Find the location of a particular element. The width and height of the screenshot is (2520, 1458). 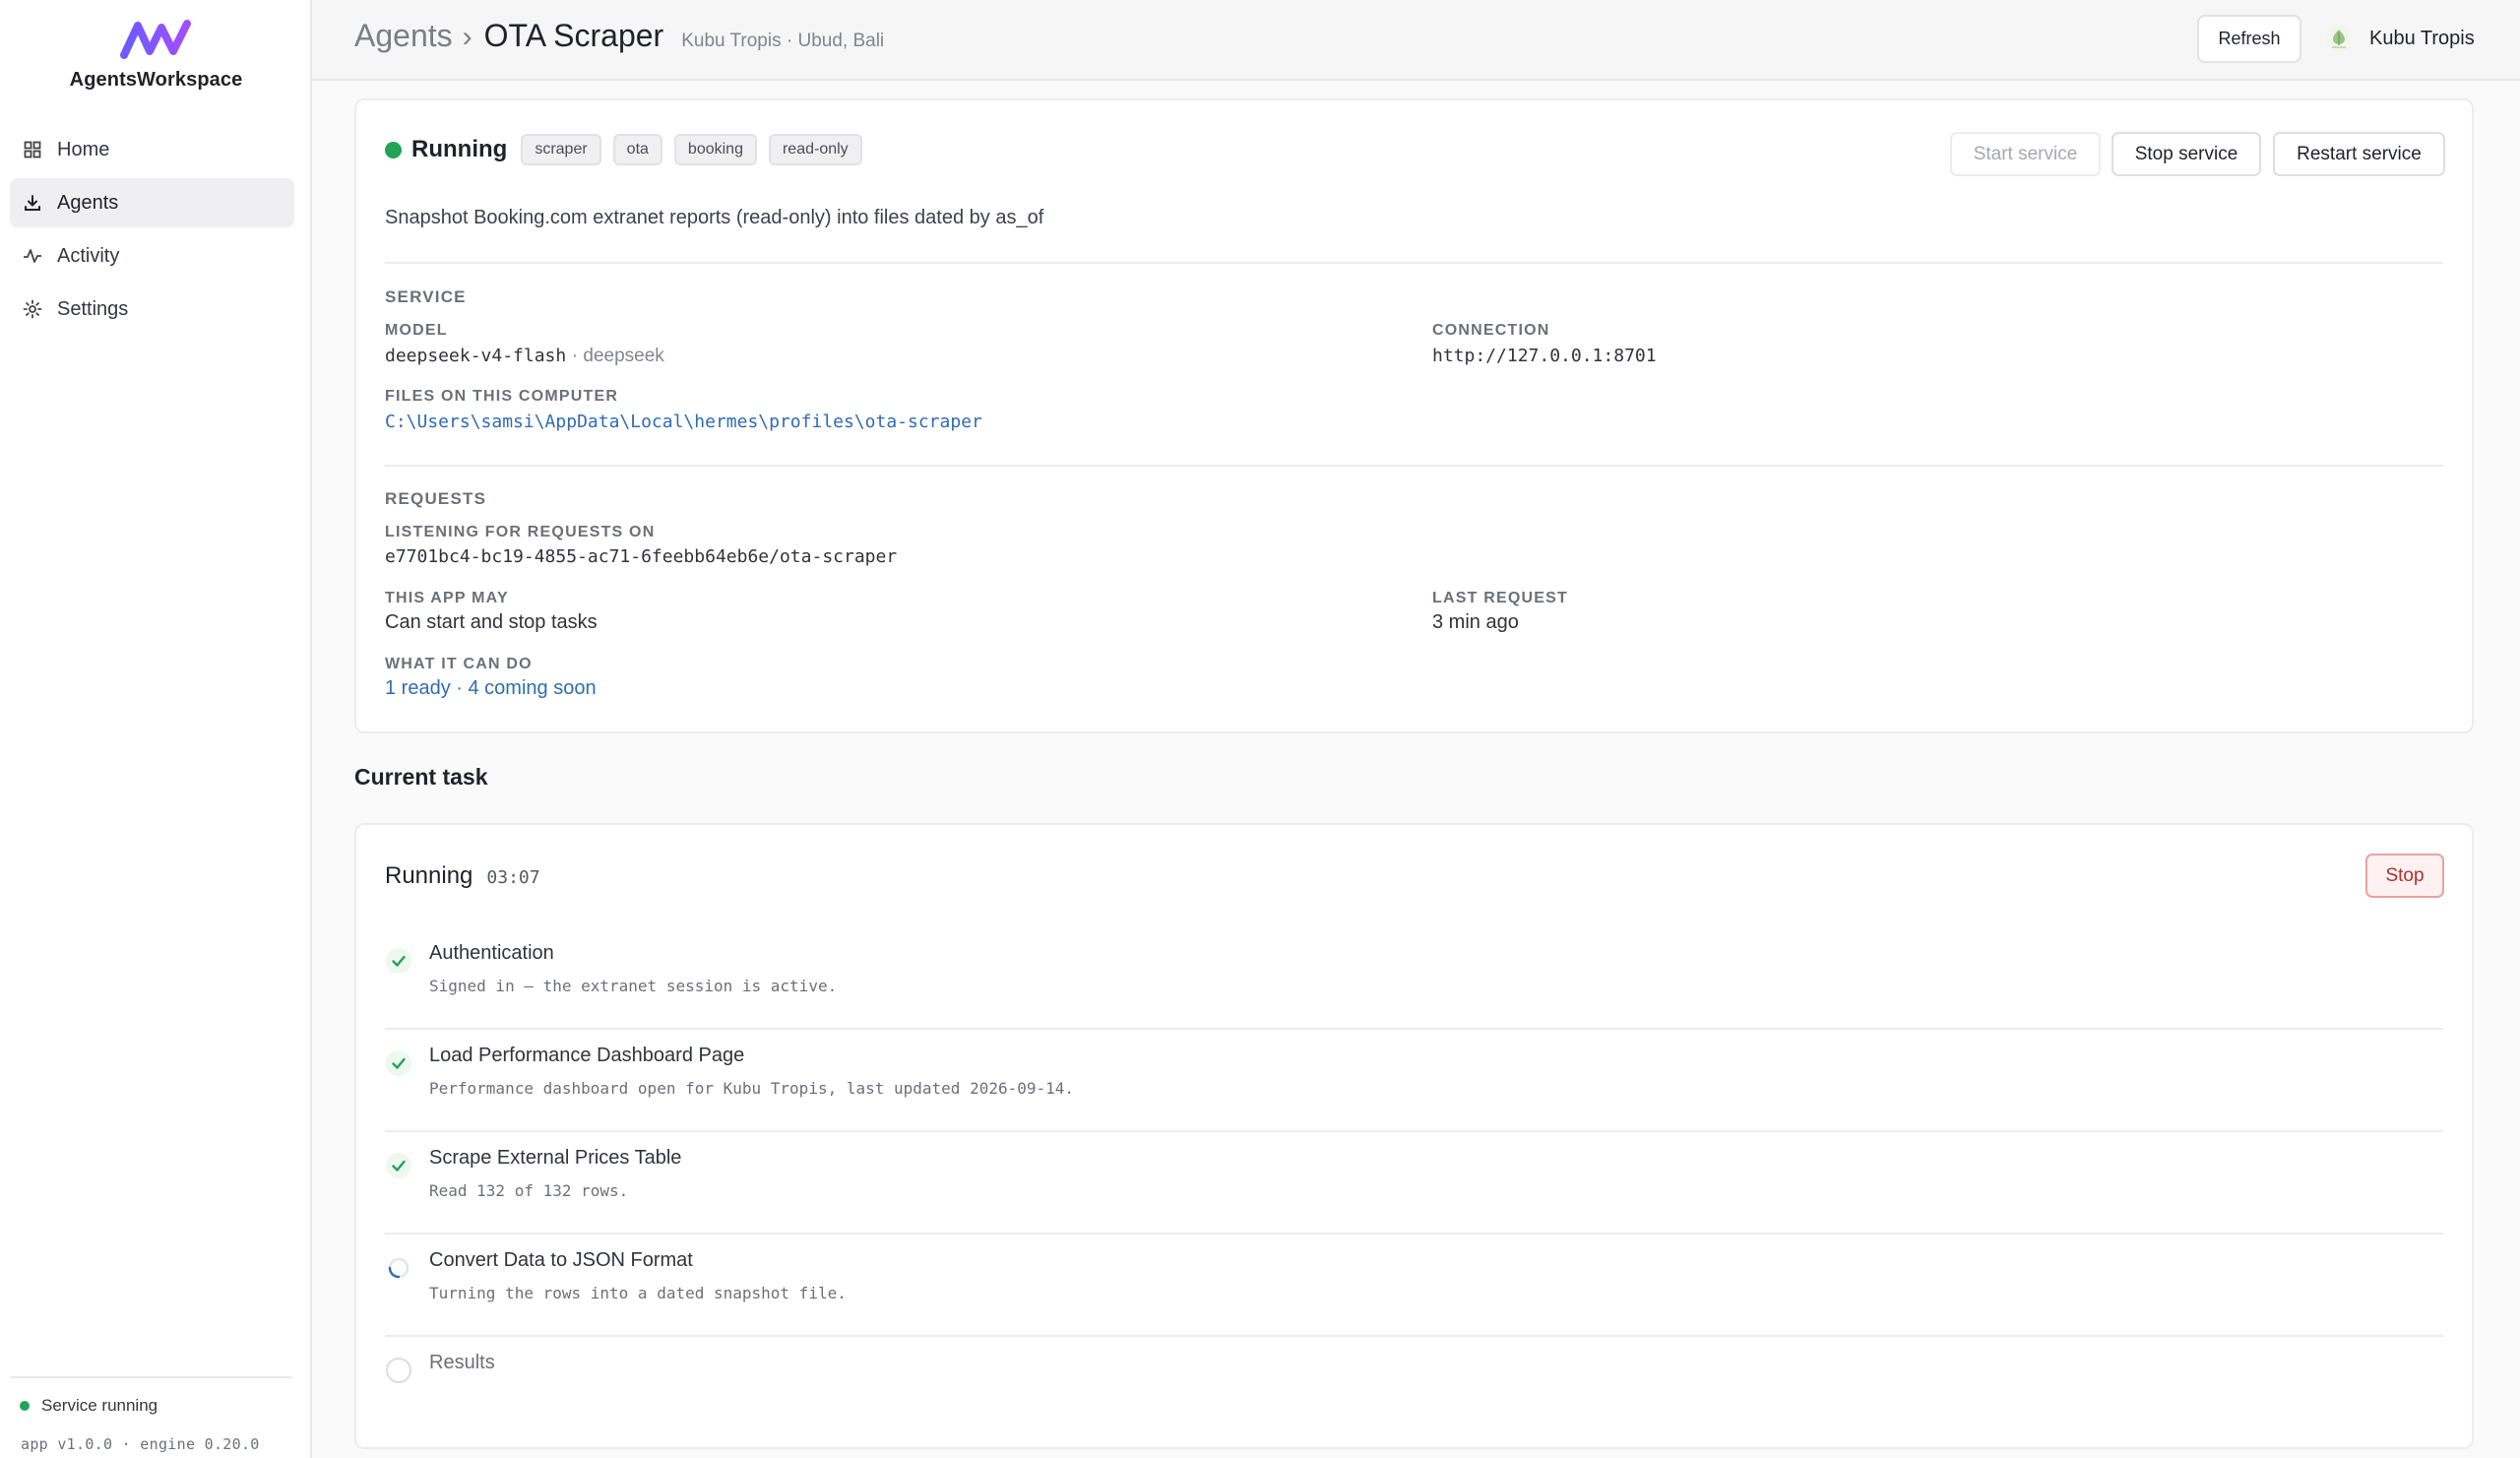

service-status-label: Running is located at coordinates (459, 149).